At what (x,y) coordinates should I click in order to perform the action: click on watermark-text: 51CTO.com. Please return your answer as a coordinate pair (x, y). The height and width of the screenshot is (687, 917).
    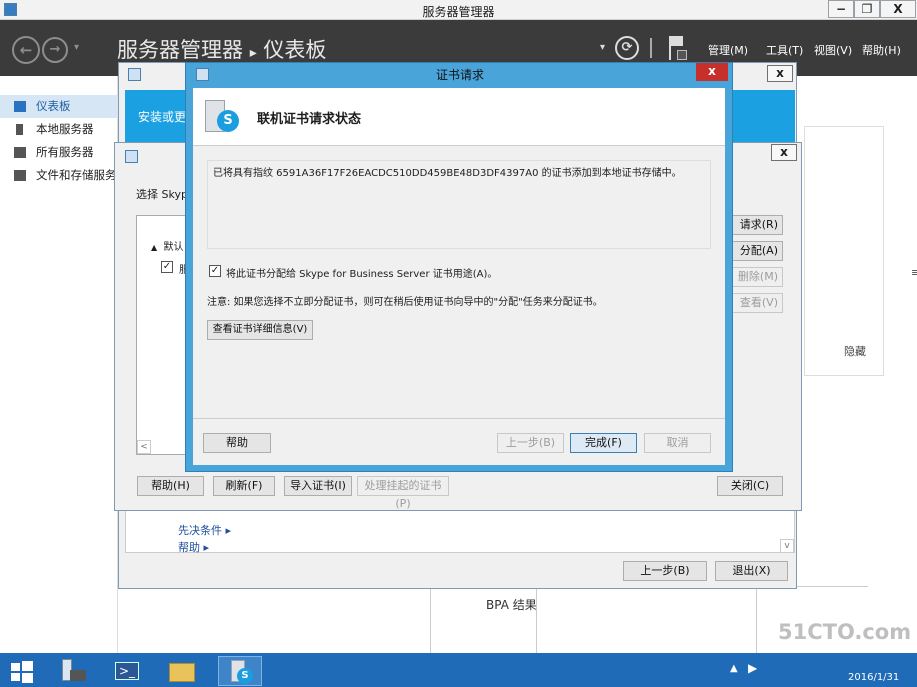
    Looking at the image, I should click on (845, 632).